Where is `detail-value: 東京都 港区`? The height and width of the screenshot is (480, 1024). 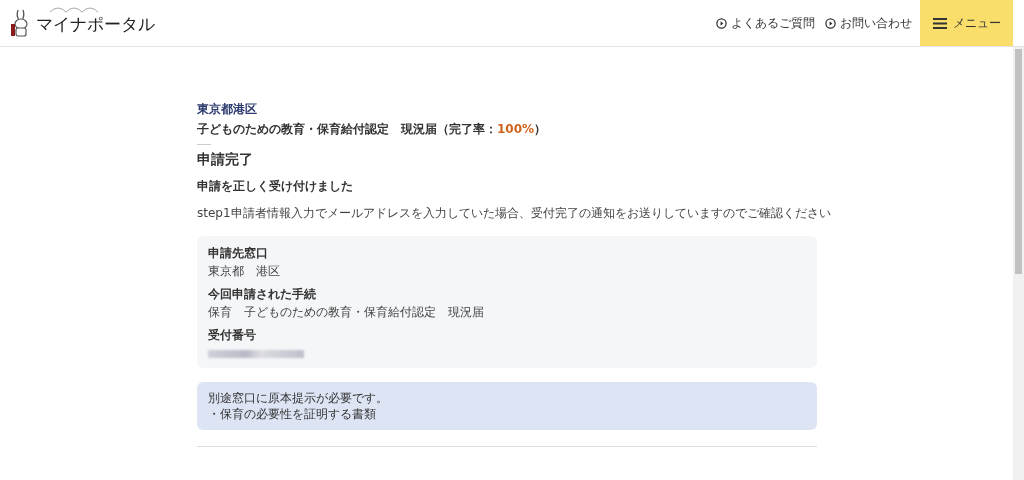
detail-value: 東京都 港区 is located at coordinates (244, 271).